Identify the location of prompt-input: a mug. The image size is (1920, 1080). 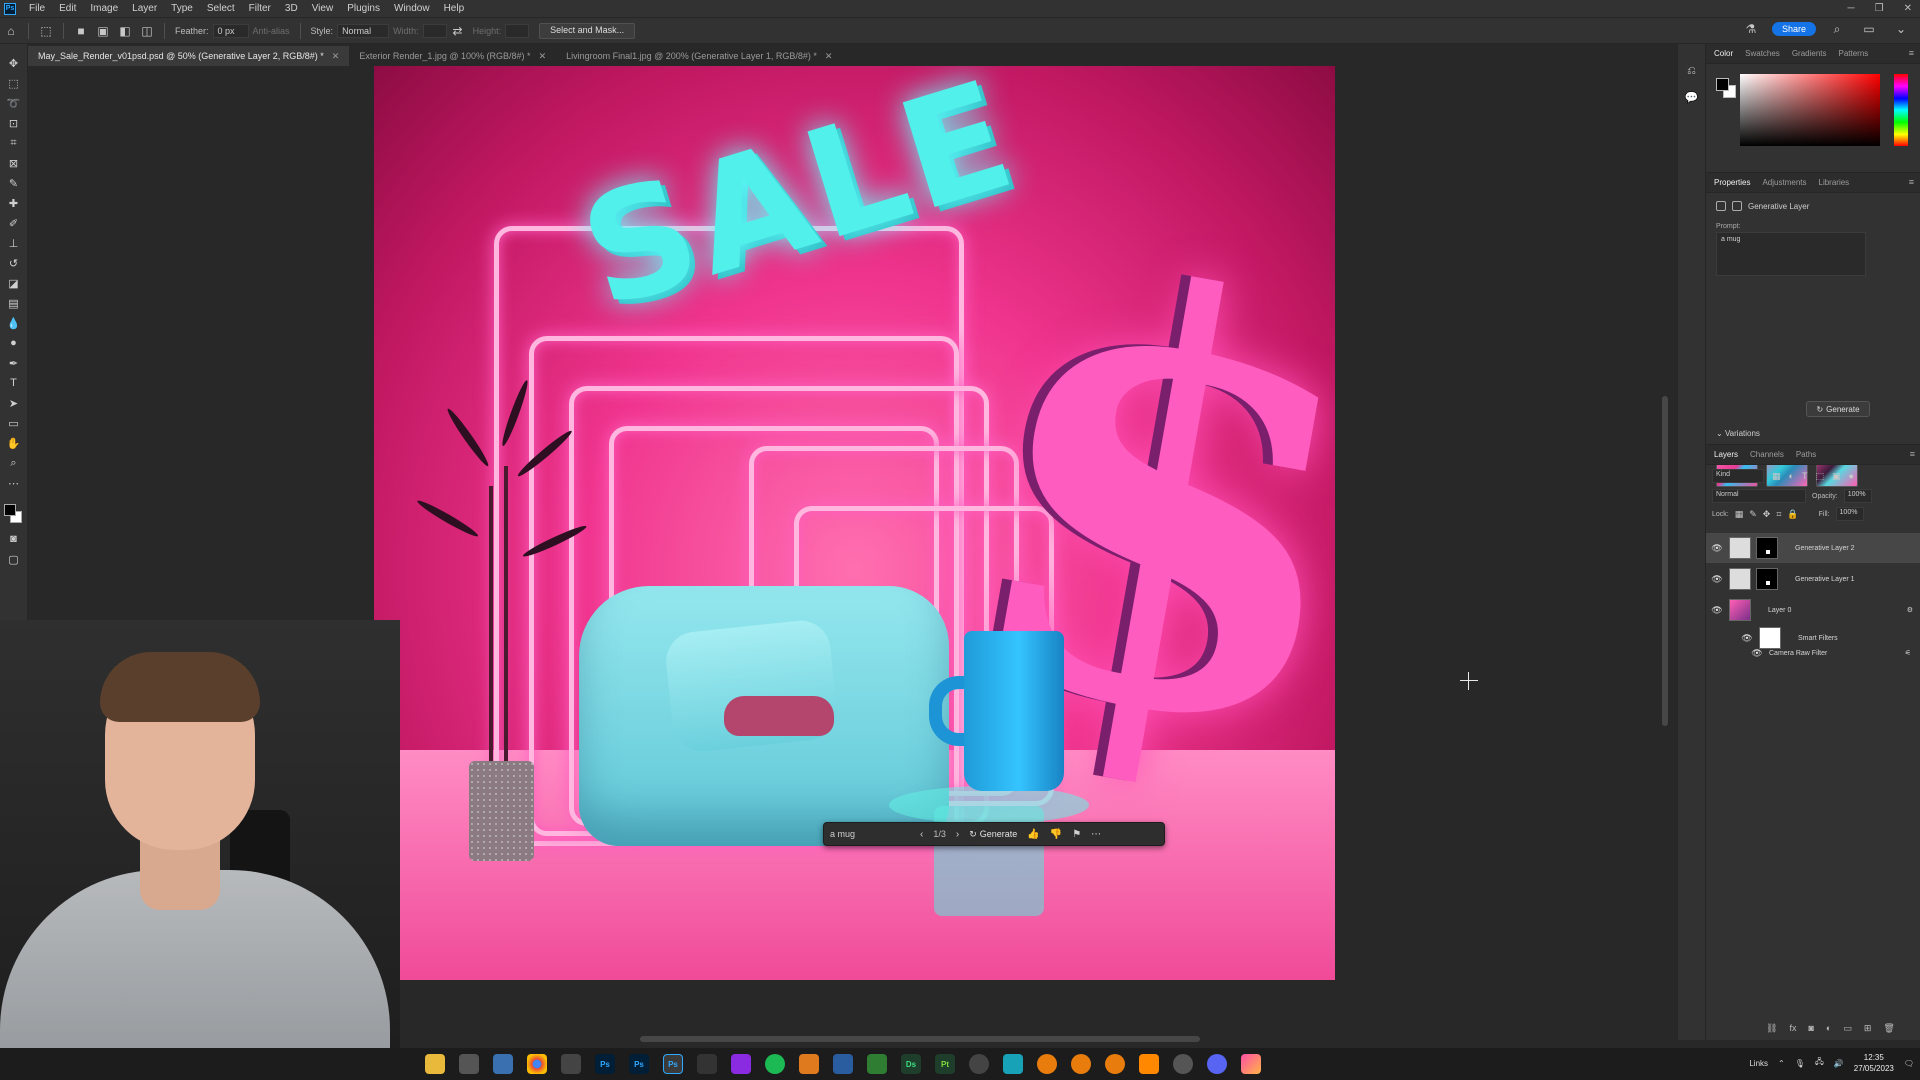
(870, 834).